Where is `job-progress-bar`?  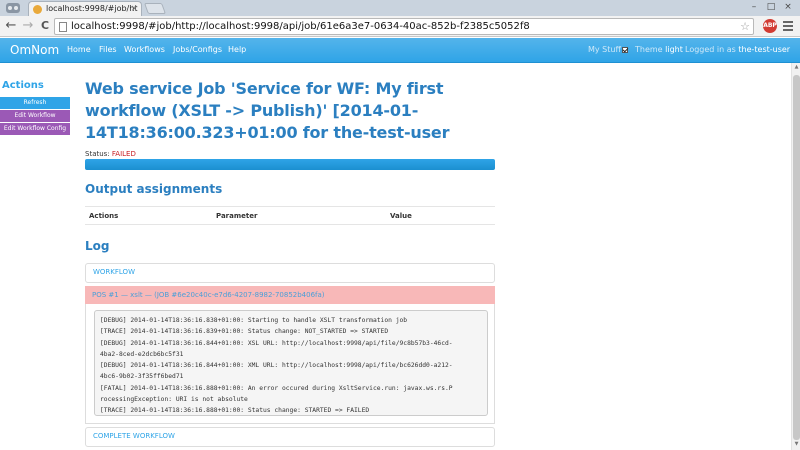 job-progress-bar is located at coordinates (290, 164).